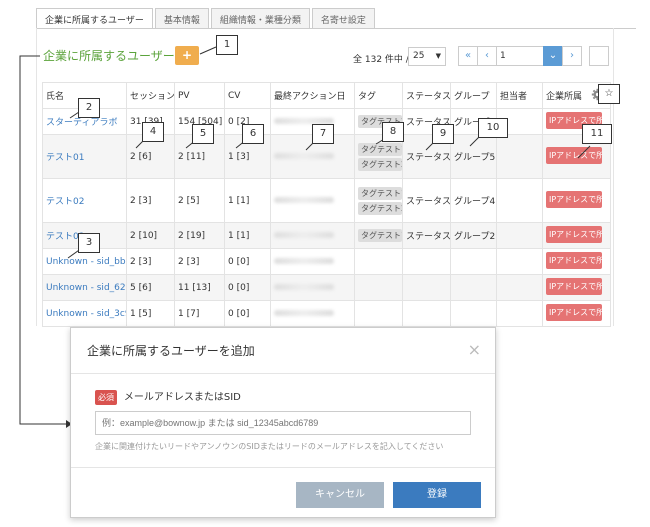 Image resolution: width=650 pixels, height=527 pixels. What do you see at coordinates (443, 134) in the screenshot?
I see `callout-9: 9` at bounding box center [443, 134].